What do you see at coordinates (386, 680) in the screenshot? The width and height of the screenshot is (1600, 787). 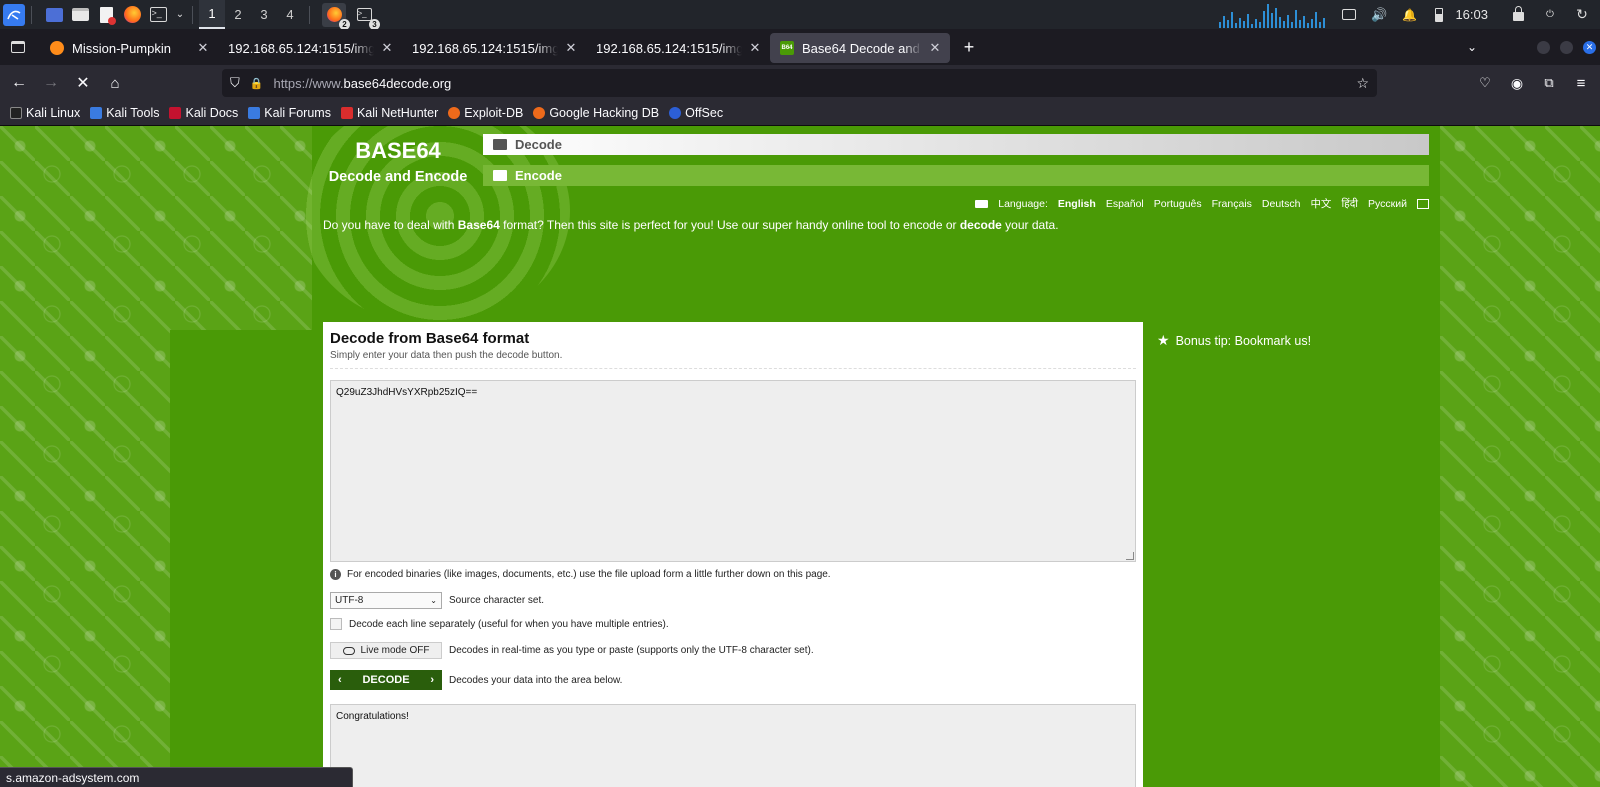 I see `decode-button: ‹ DECODE ›` at bounding box center [386, 680].